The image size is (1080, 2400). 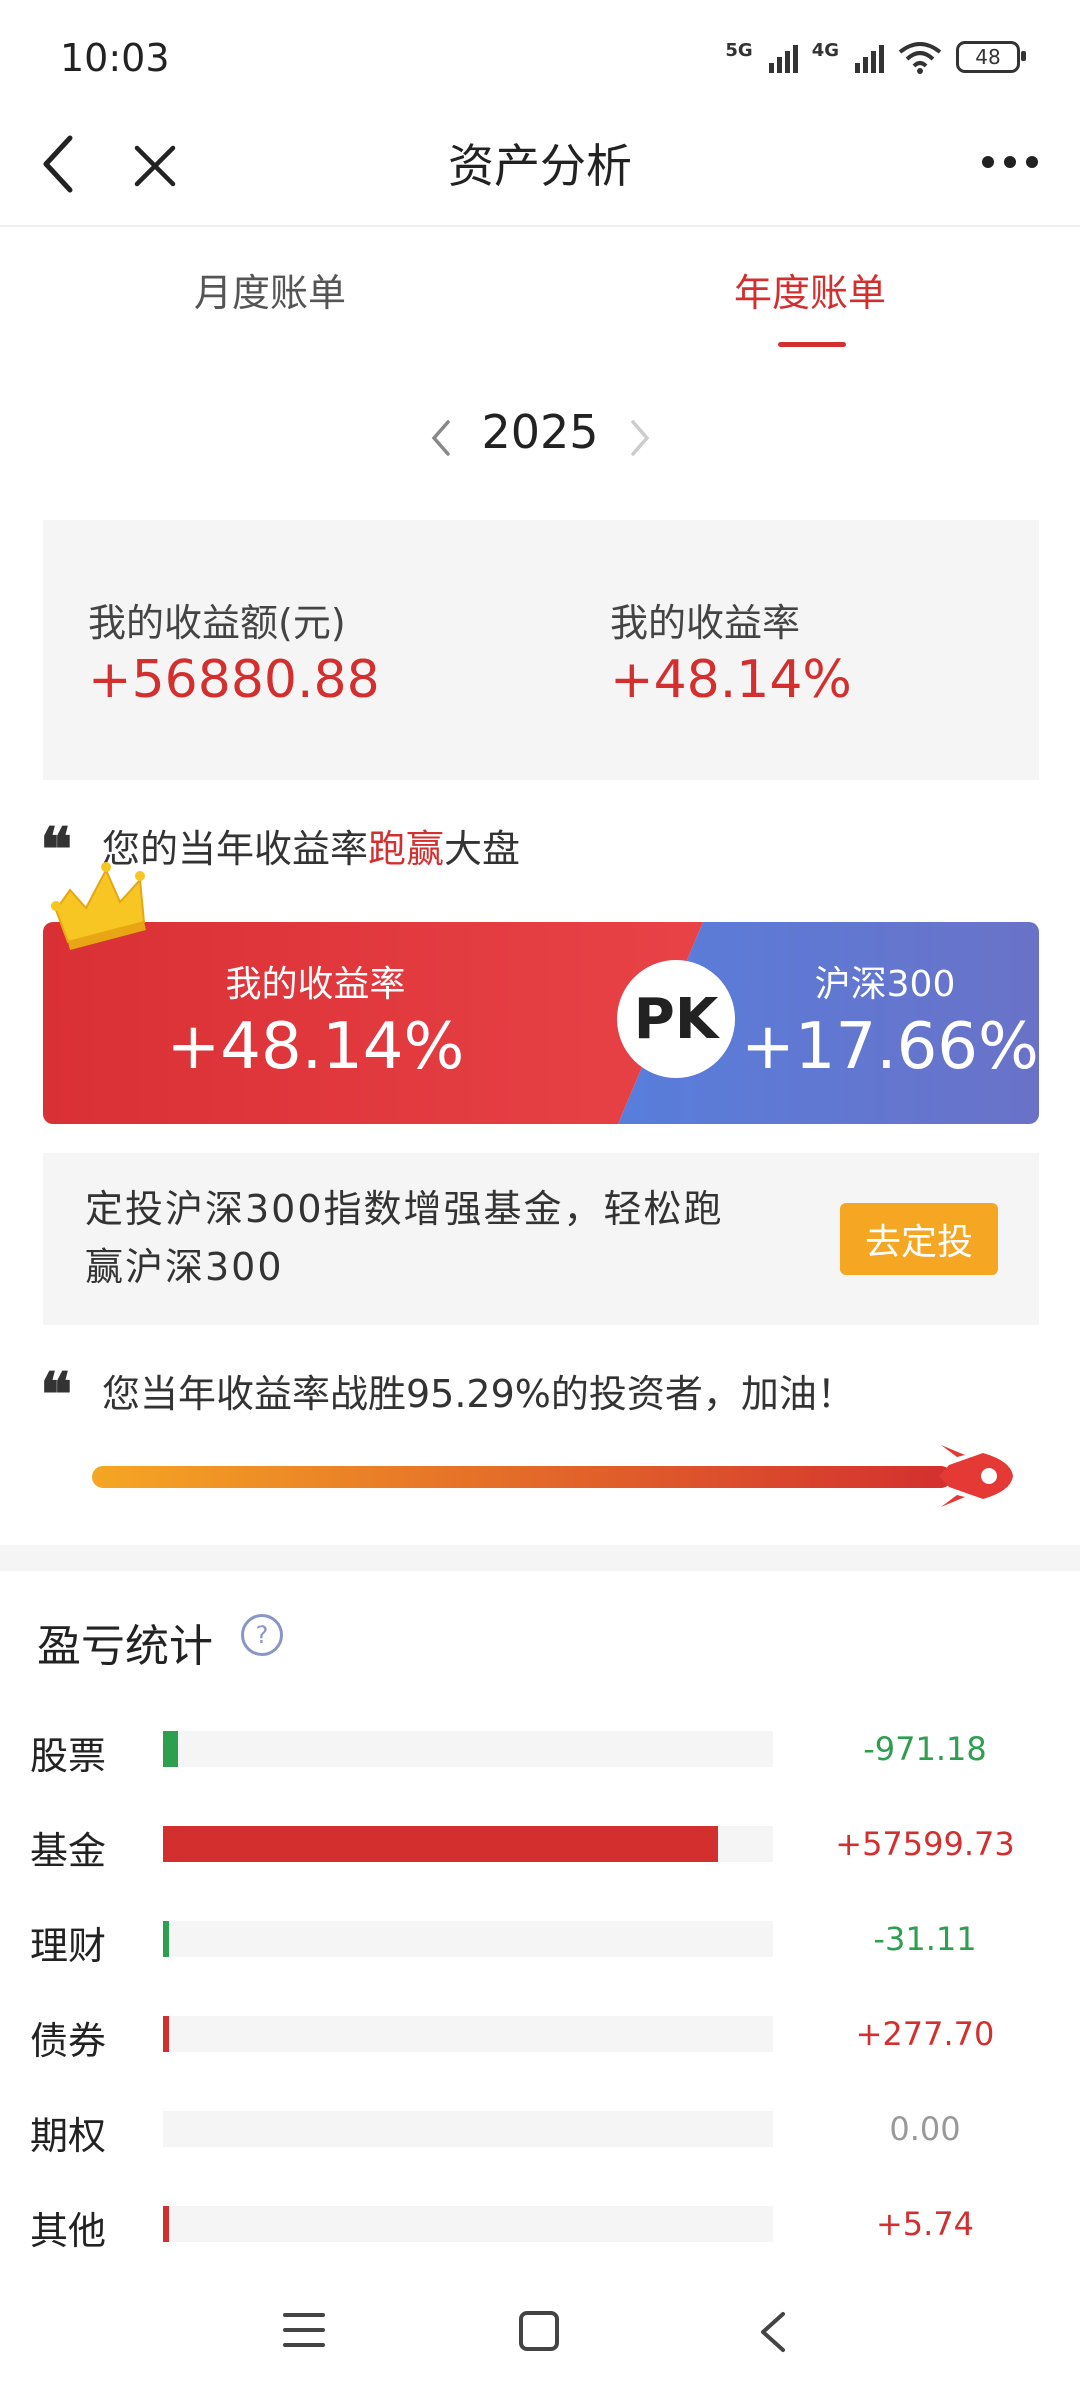 I want to click on stats-row-value: -31.11, so click(x=925, y=1939).